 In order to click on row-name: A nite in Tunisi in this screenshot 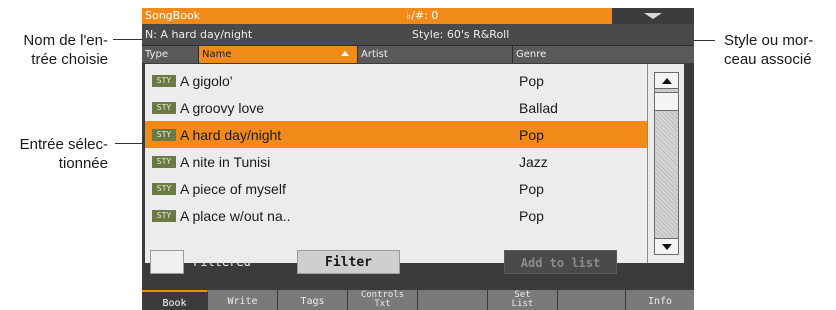, I will do `click(225, 162)`.